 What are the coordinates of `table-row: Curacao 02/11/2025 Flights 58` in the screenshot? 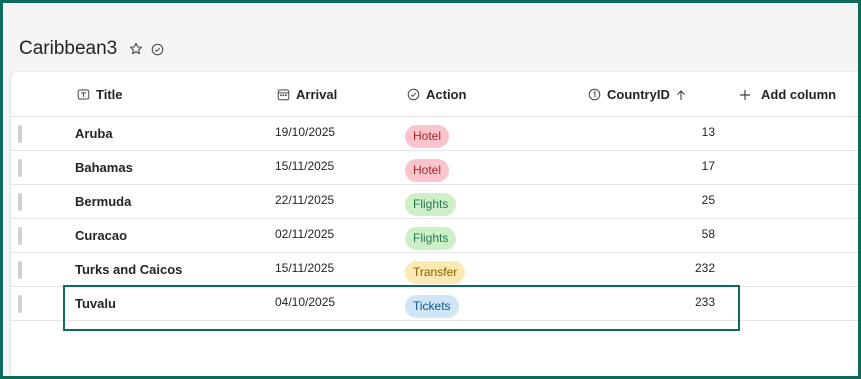 It's located at (435, 236).